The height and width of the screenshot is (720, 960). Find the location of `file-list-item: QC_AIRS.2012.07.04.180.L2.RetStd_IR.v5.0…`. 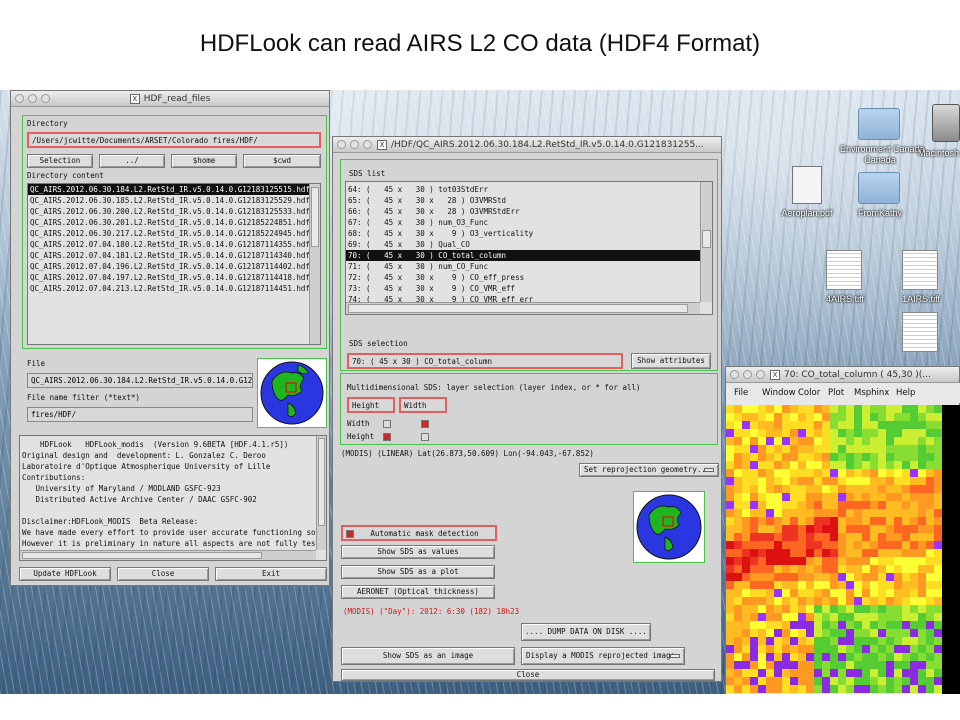

file-list-item: QC_AIRS.2012.07.04.180.L2.RetStd_IR.v5.0… is located at coordinates (174, 244).